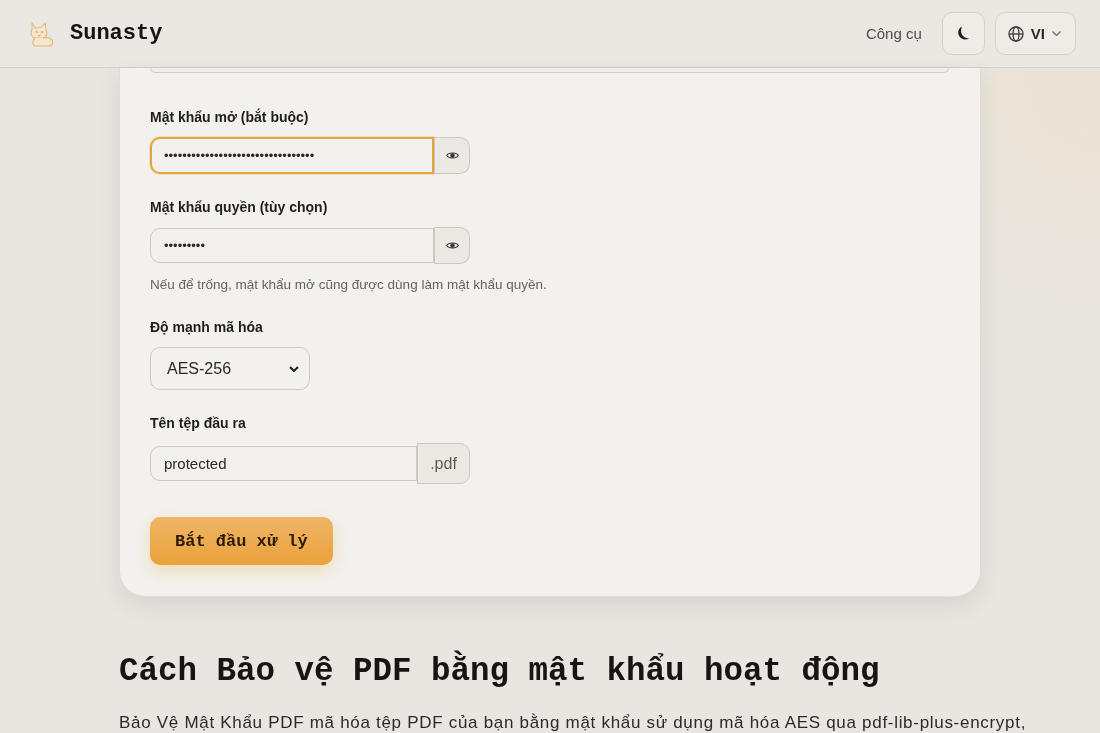 This screenshot has height=733, width=1100. I want to click on encryption-select: AES-256, so click(230, 368).